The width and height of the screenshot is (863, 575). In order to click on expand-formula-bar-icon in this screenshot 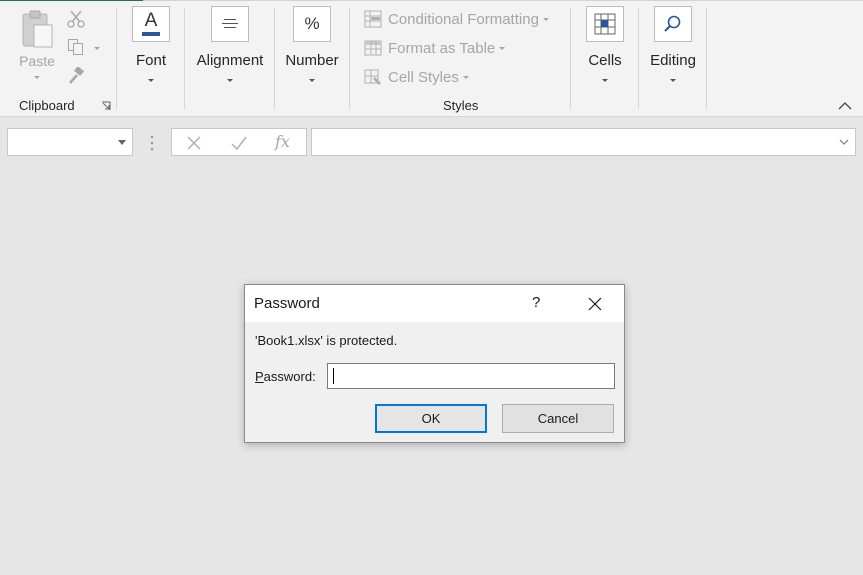, I will do `click(844, 142)`.